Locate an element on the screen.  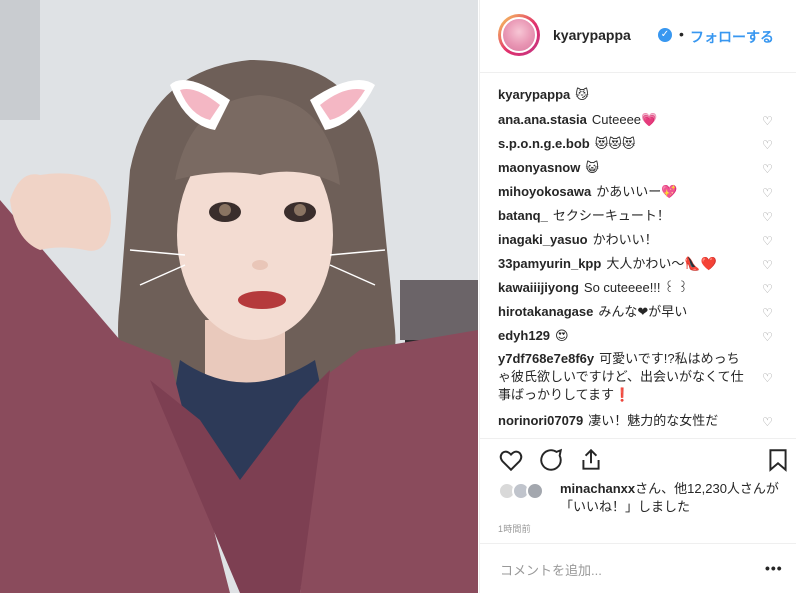
list-item: hirotakanagase みんな❤が早い is located at coordinates (643, 312).